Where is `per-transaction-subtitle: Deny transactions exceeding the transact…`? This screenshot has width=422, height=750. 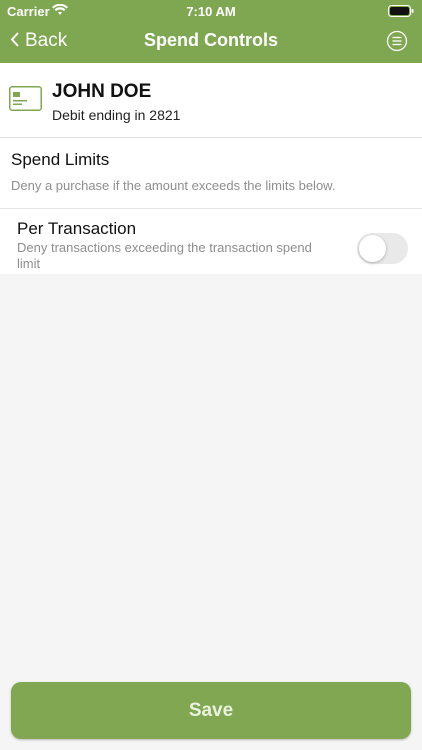
per-transaction-subtitle: Deny transactions exceeding the transact… is located at coordinates (164, 255).